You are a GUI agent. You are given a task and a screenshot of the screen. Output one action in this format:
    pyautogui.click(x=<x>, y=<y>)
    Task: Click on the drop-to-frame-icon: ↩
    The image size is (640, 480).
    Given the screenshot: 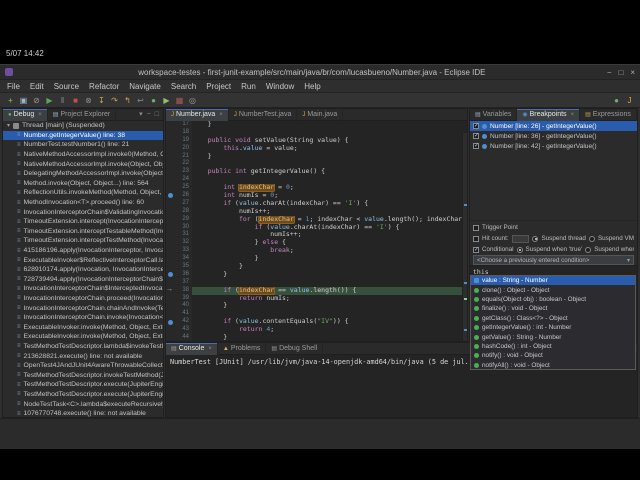 What is the action you would take?
    pyautogui.click(x=140, y=100)
    